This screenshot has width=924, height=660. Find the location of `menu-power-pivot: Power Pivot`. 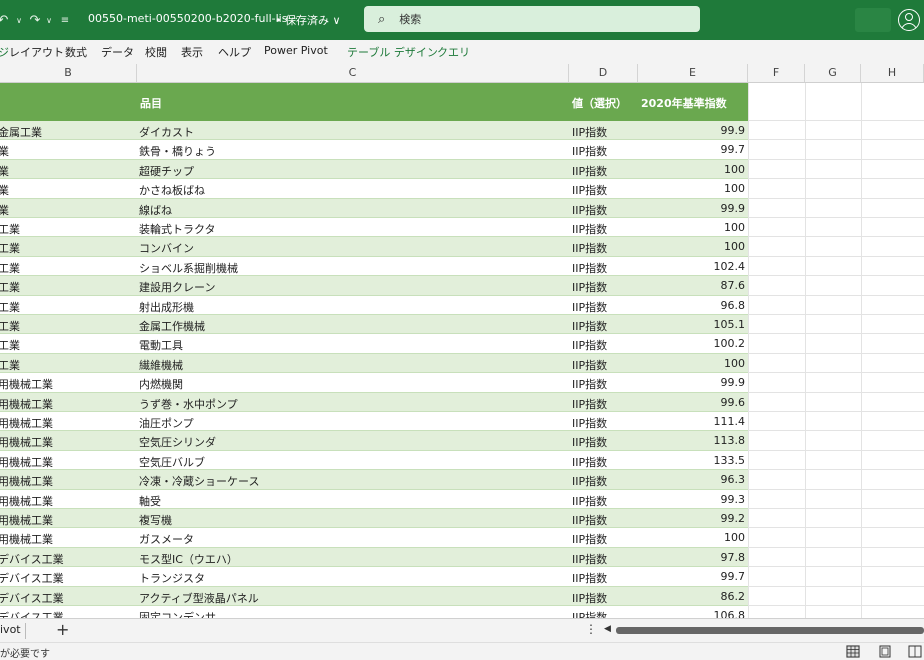

menu-power-pivot: Power Pivot is located at coordinates (296, 50).